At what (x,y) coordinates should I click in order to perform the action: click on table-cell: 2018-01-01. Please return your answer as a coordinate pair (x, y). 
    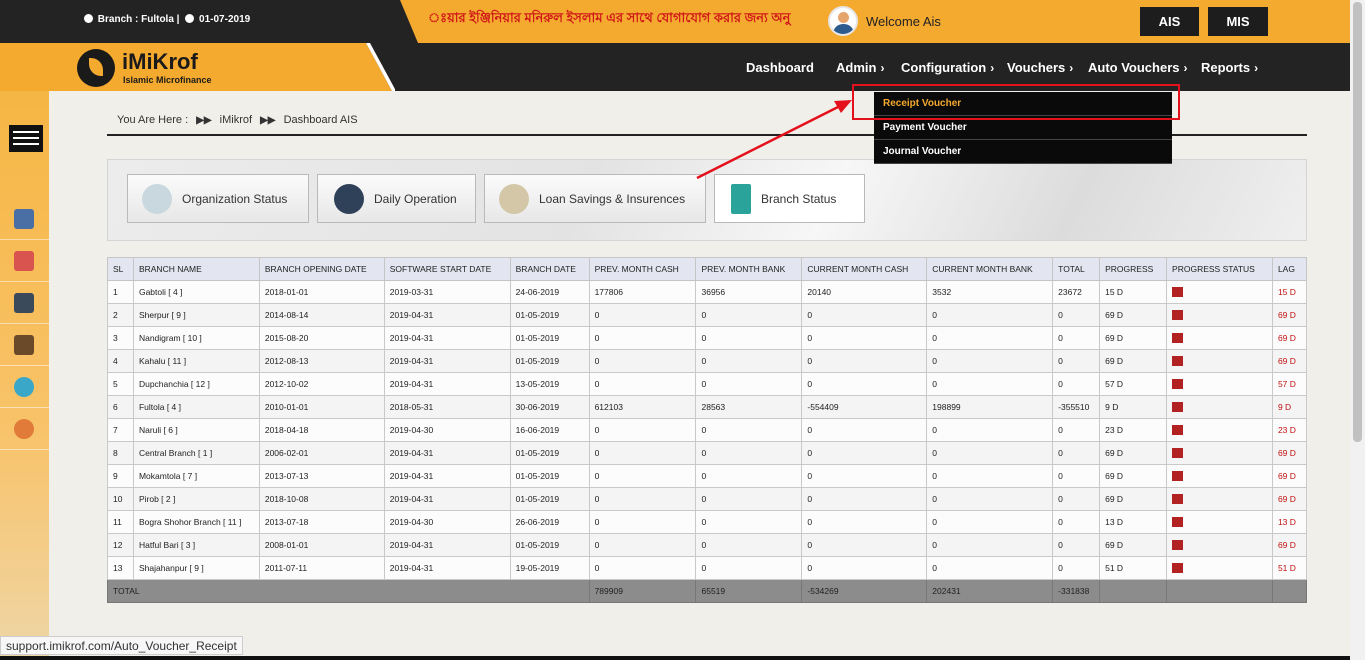
    Looking at the image, I should click on (321, 292).